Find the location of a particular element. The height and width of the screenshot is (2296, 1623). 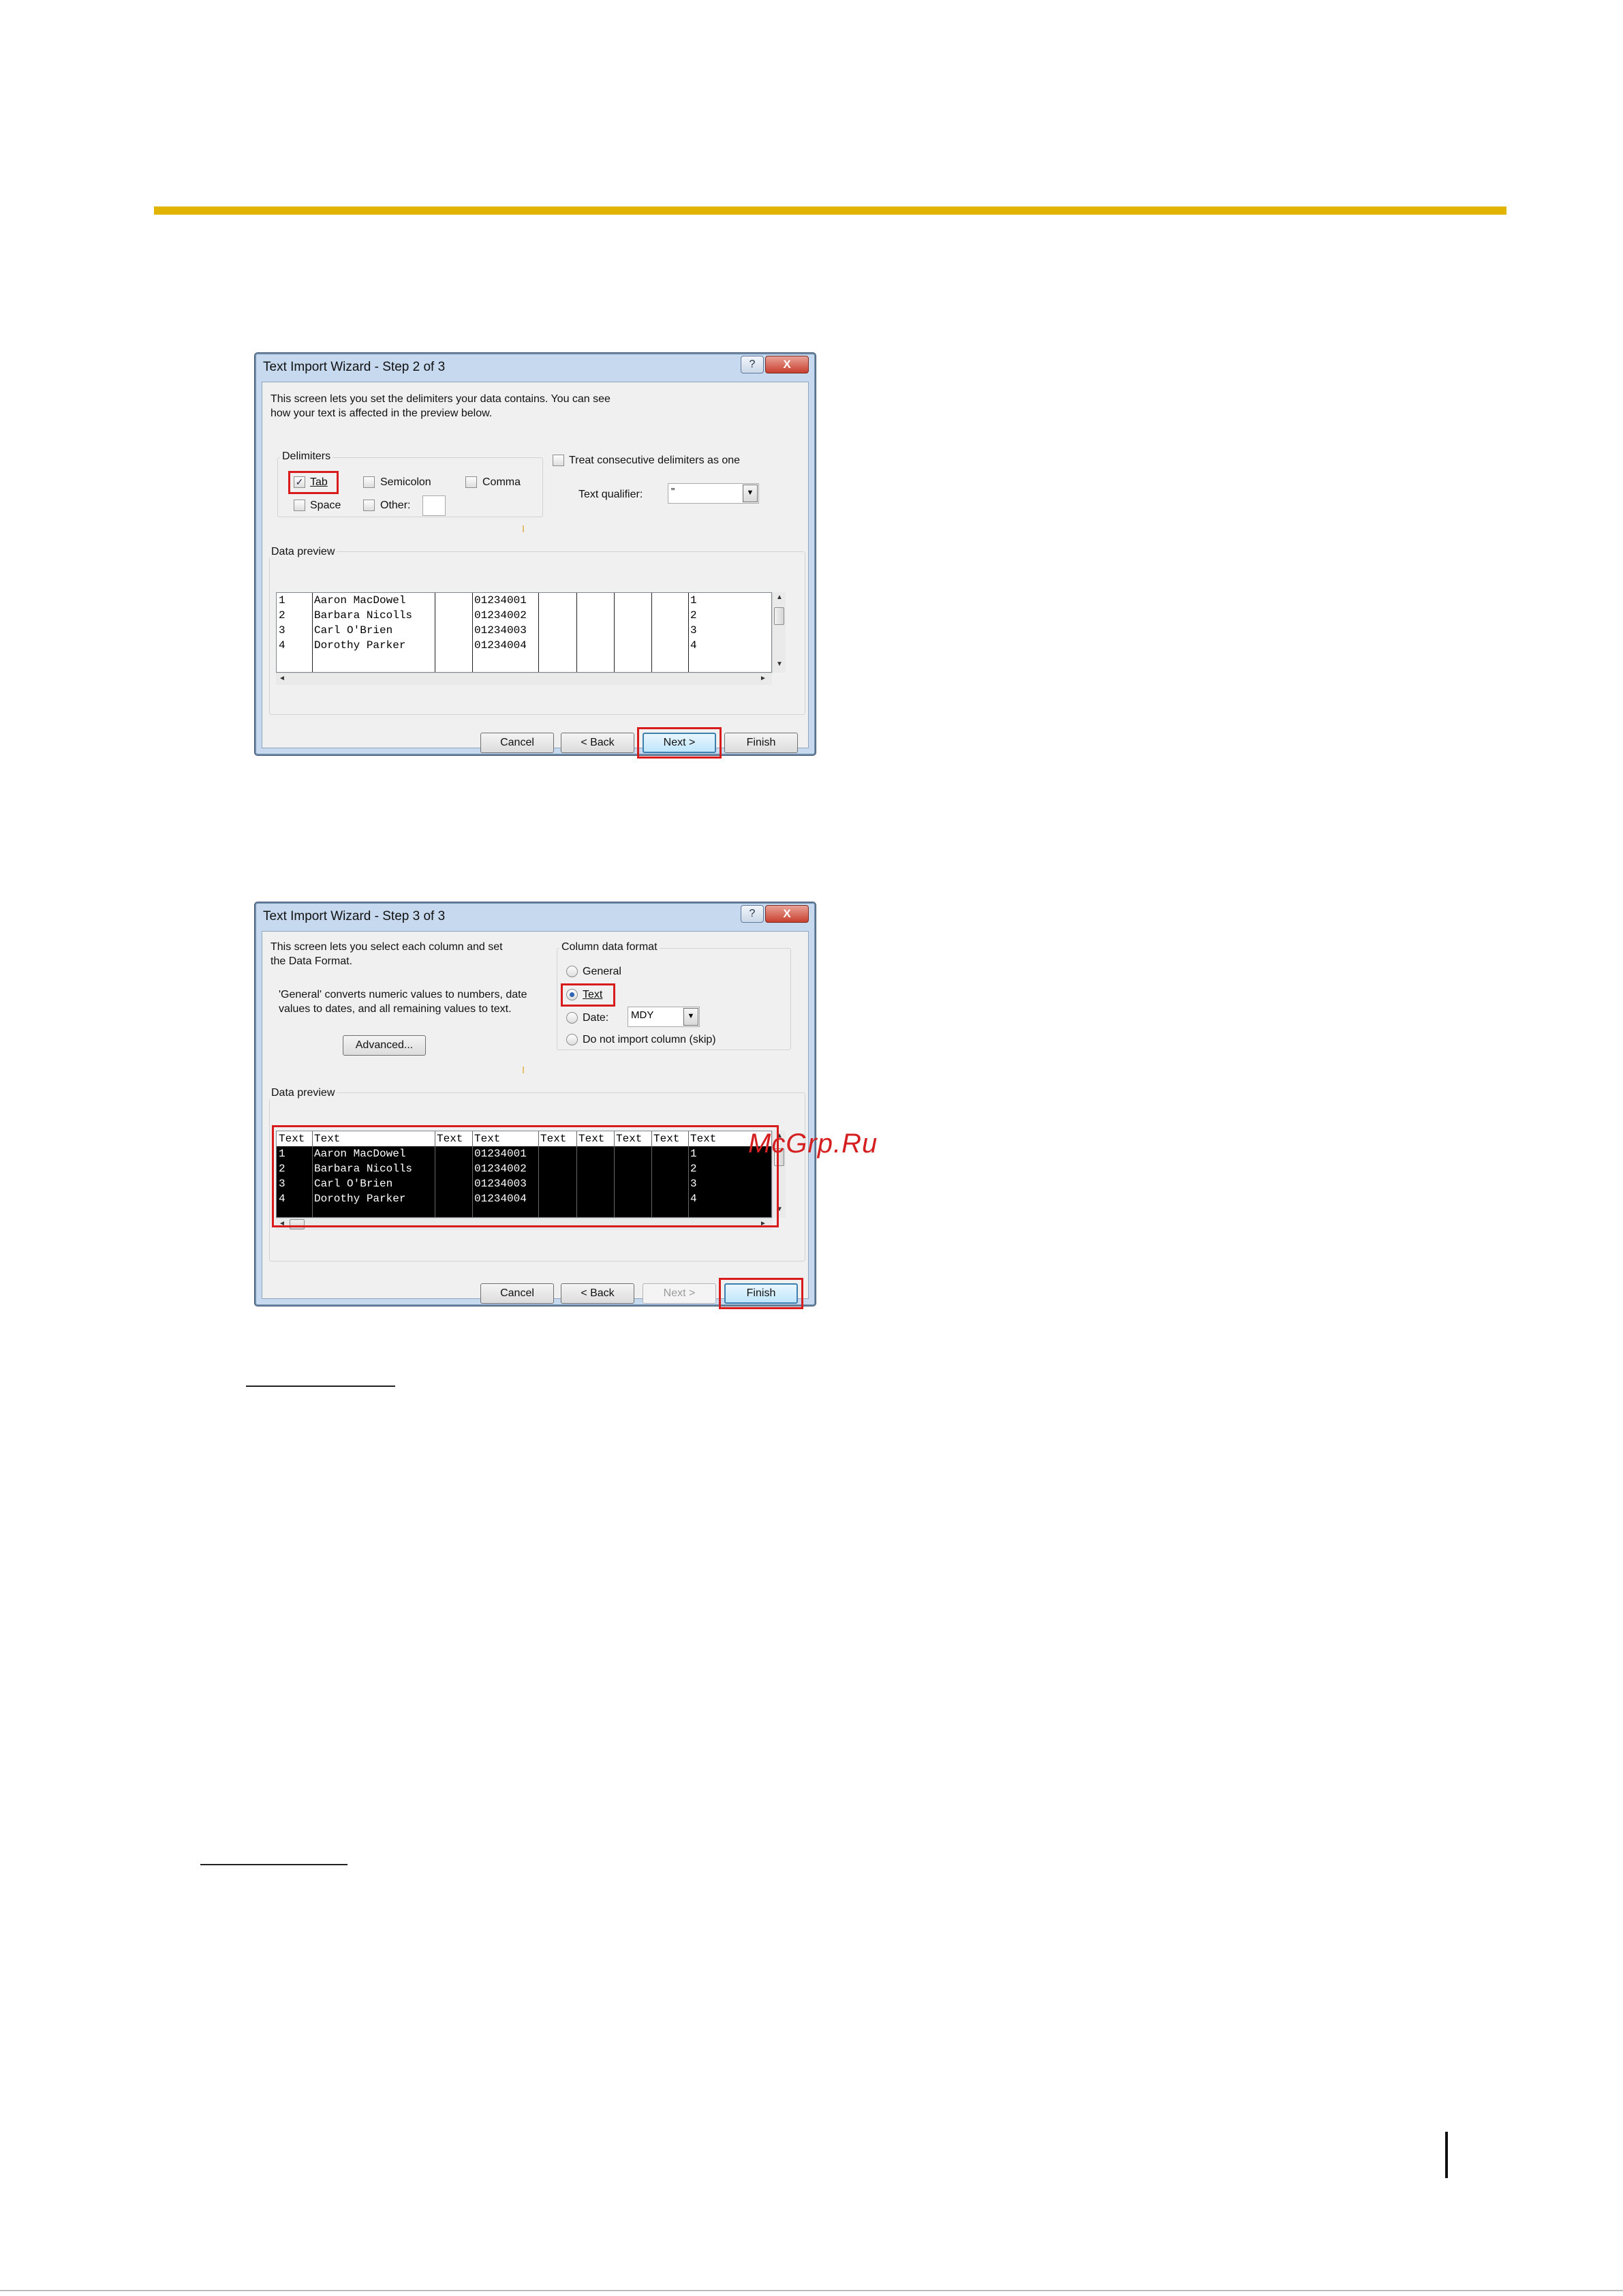

consecutive-checkbox is located at coordinates (558, 461).